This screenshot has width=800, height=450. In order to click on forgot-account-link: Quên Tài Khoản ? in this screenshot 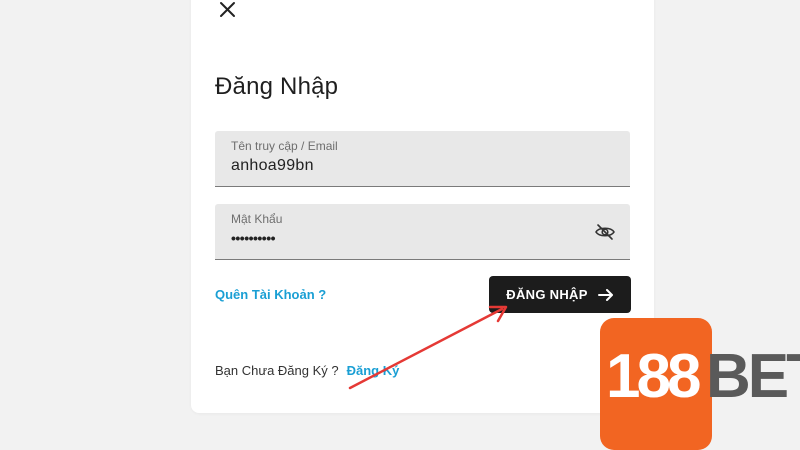, I will do `click(270, 294)`.